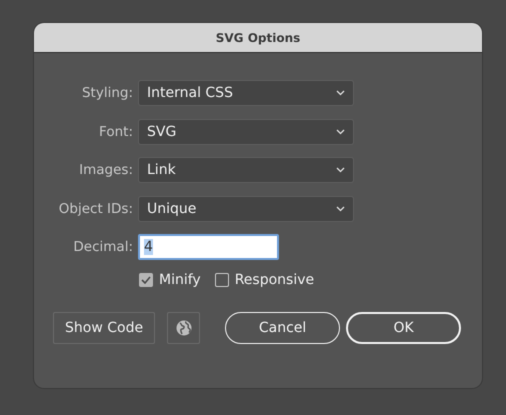 Image resolution: width=506 pixels, height=415 pixels. What do you see at coordinates (404, 328) in the screenshot?
I see `dialog-button: OK` at bounding box center [404, 328].